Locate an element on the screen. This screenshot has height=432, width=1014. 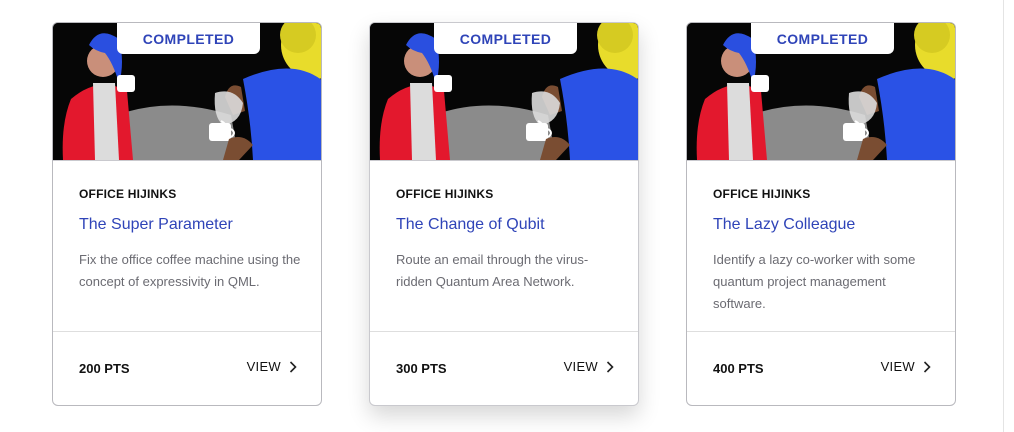
card-points: 200 PTS is located at coordinates (104, 368).